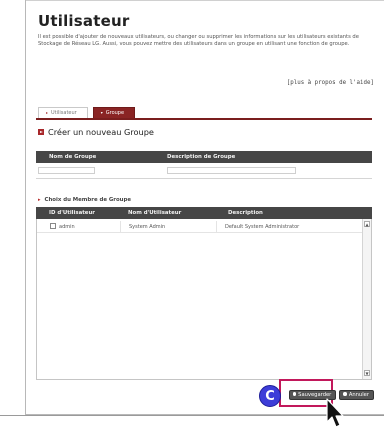  What do you see at coordinates (270, 396) in the screenshot?
I see `step-marker: C` at bounding box center [270, 396].